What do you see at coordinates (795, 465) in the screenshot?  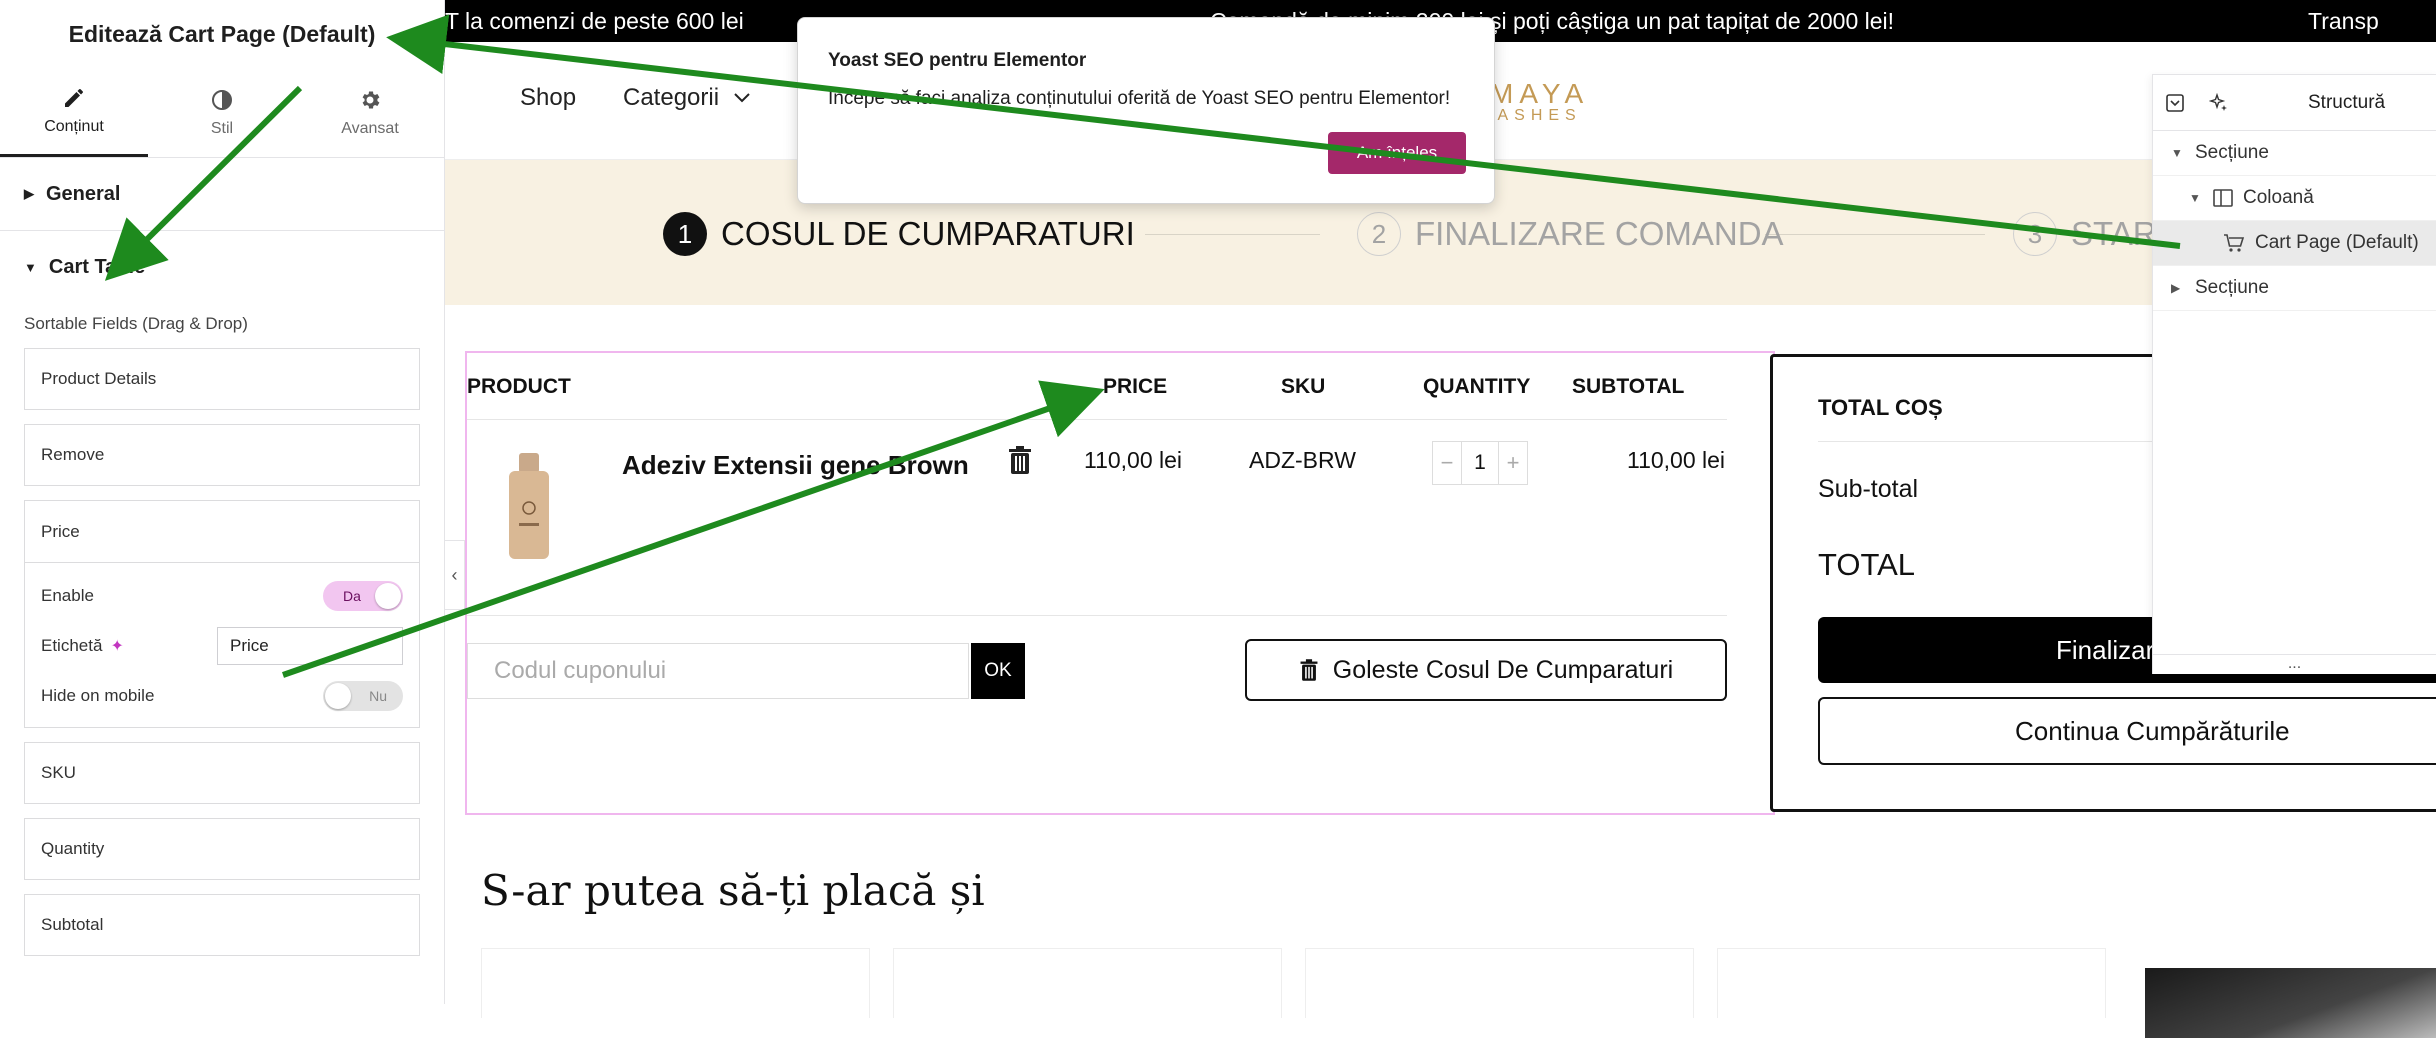 I see `product-name-link: Adeziv Extensii gene Brown` at bounding box center [795, 465].